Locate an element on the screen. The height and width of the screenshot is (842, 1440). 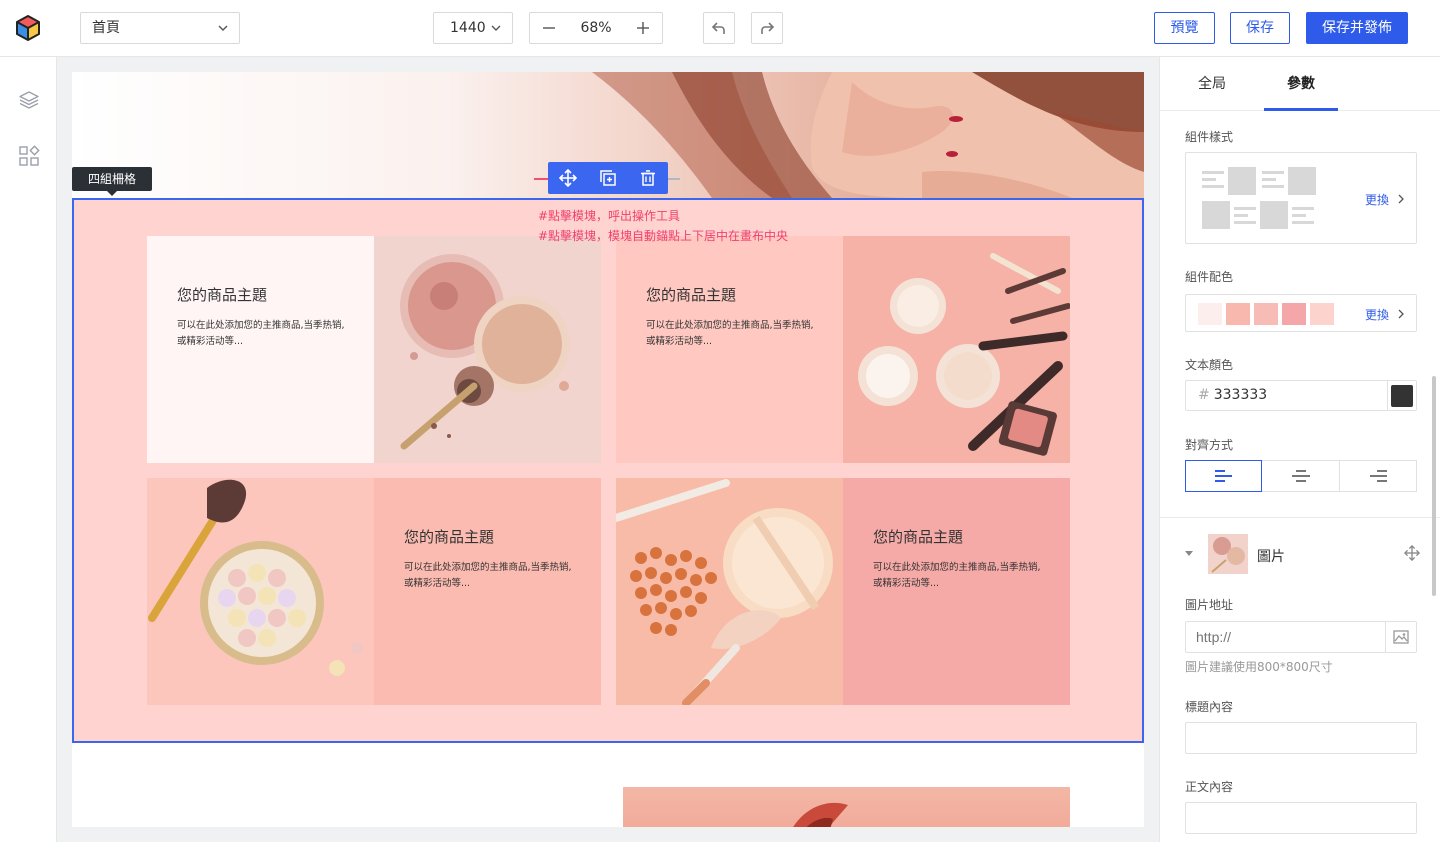
next-section-image is located at coordinates (846, 807).